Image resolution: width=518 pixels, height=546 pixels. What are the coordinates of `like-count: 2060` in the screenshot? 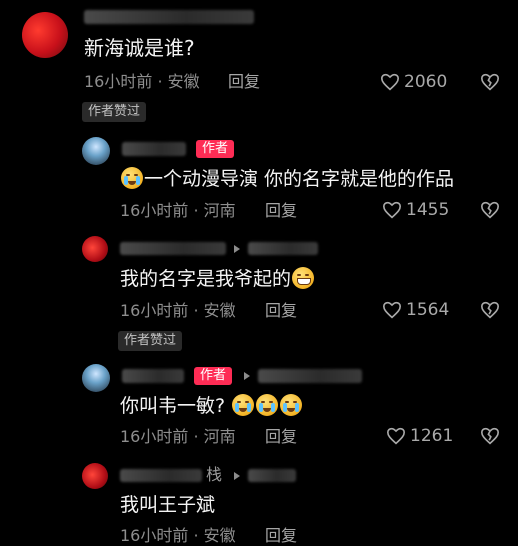 It's located at (426, 82).